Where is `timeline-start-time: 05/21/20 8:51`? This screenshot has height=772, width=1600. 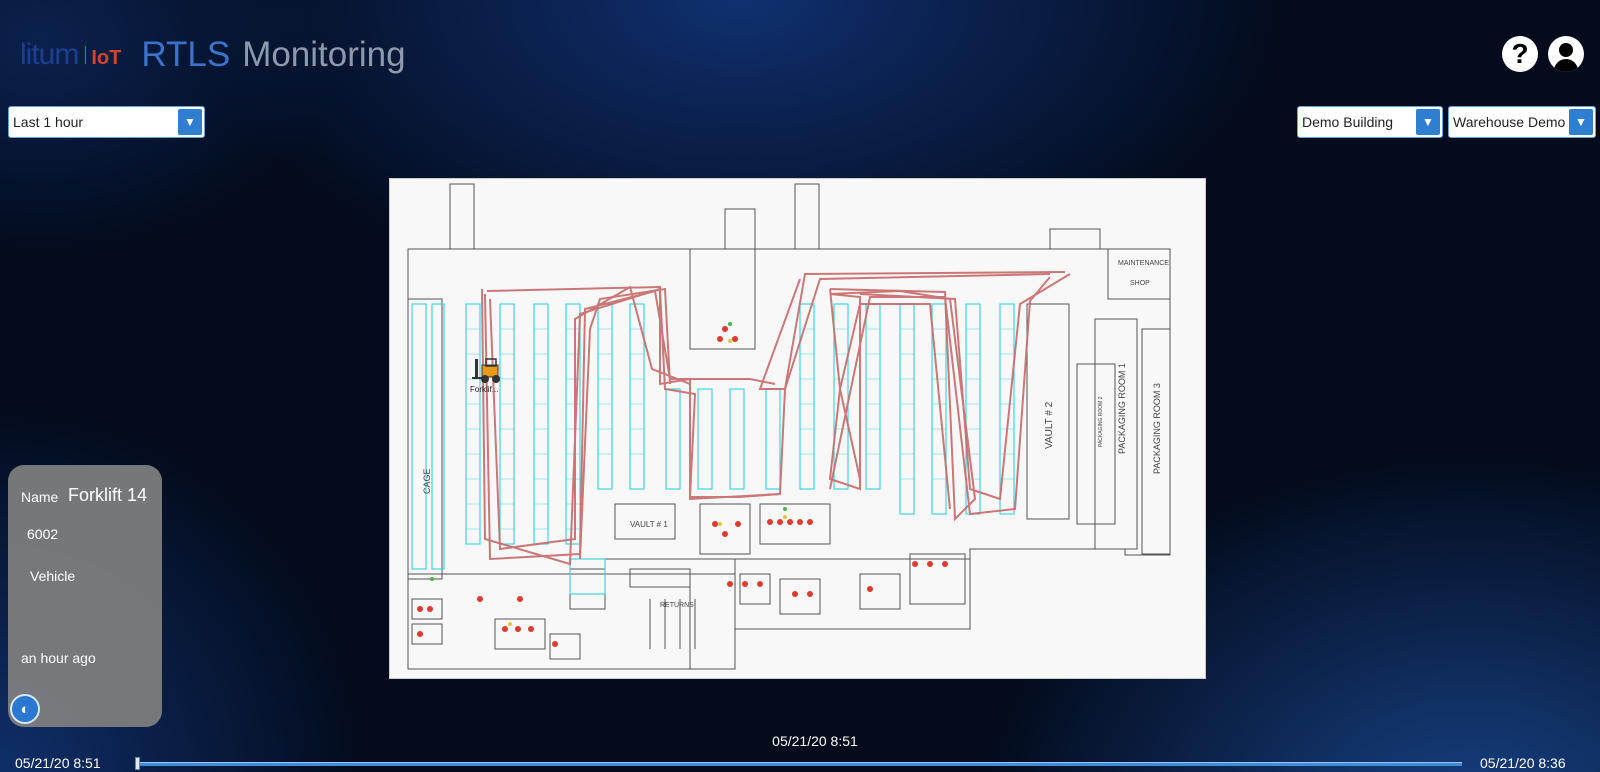
timeline-start-time: 05/21/20 8:51 is located at coordinates (58, 763).